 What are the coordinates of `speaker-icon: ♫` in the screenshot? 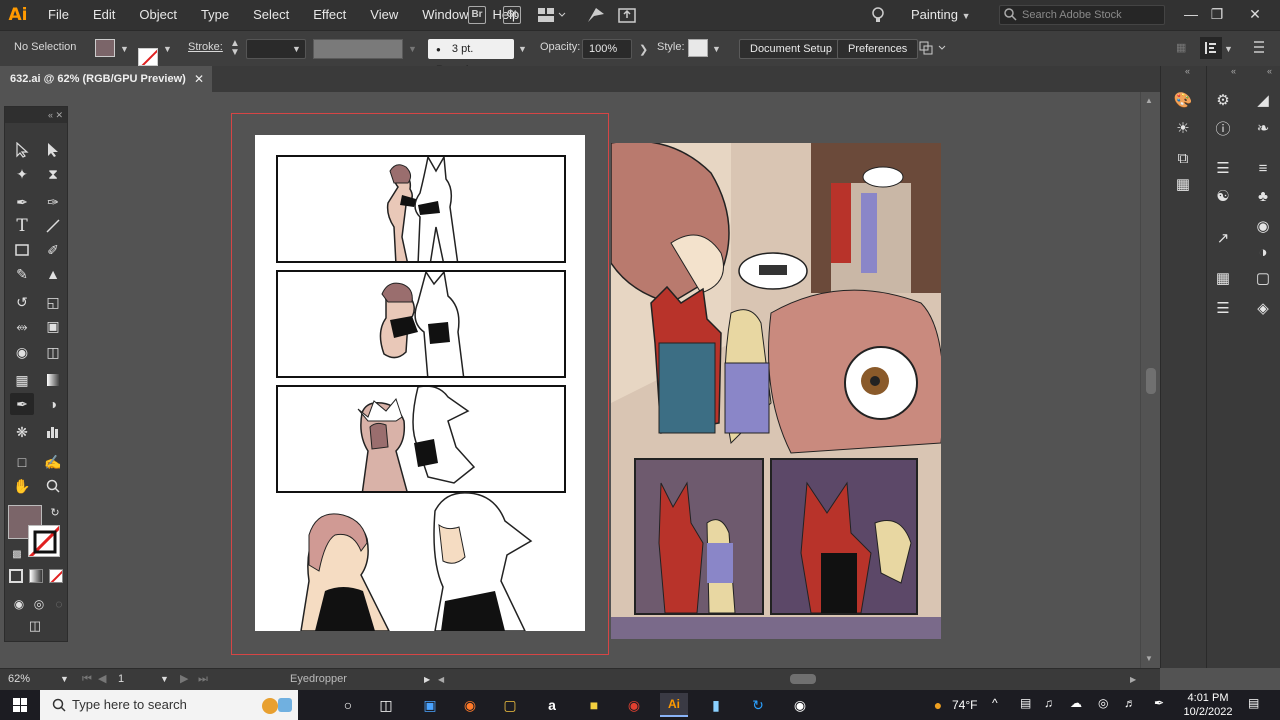 It's located at (1048, 703).